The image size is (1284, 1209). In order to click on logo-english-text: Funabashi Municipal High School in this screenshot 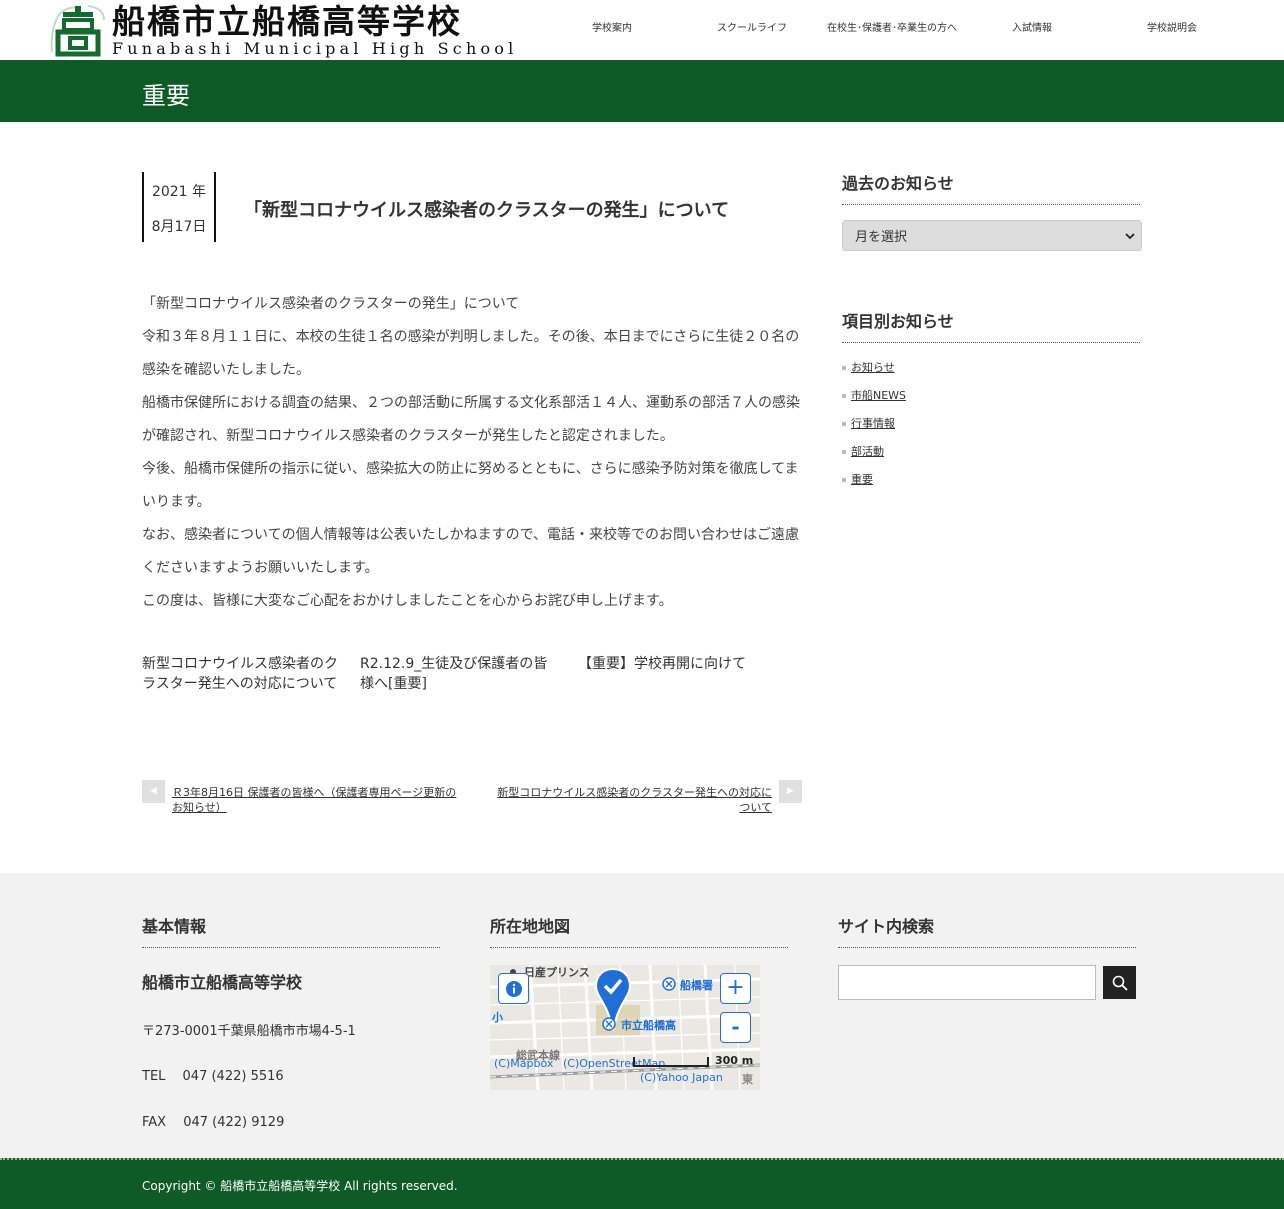, I will do `click(315, 48)`.